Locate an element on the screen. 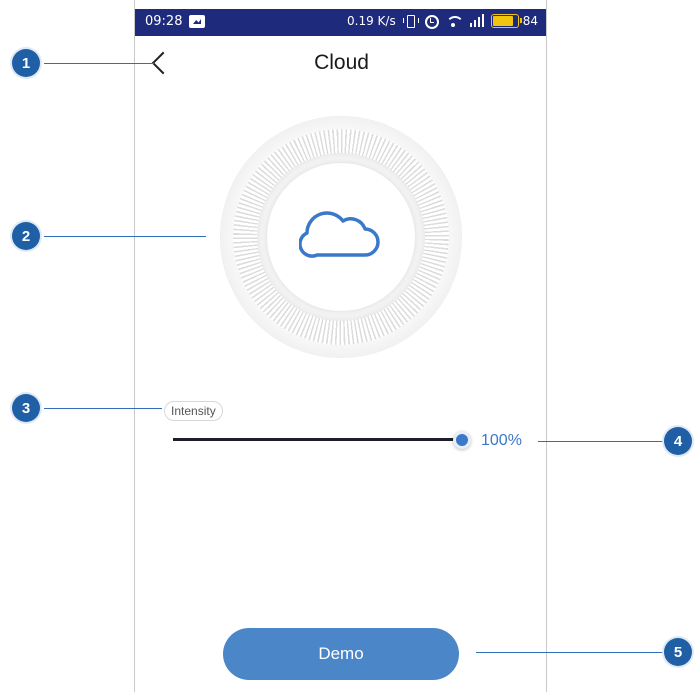 This screenshot has width=697, height=692. demo-button: Demo is located at coordinates (341, 654).